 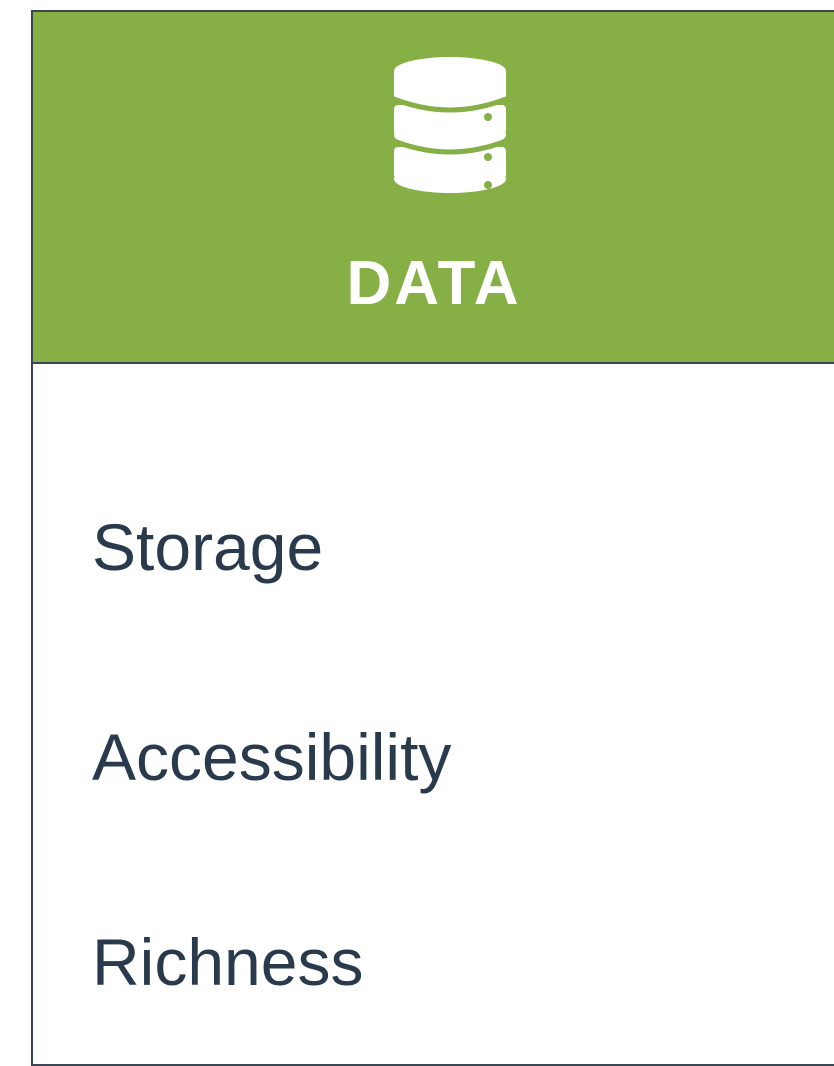 I want to click on database-icon, so click(x=450, y=125).